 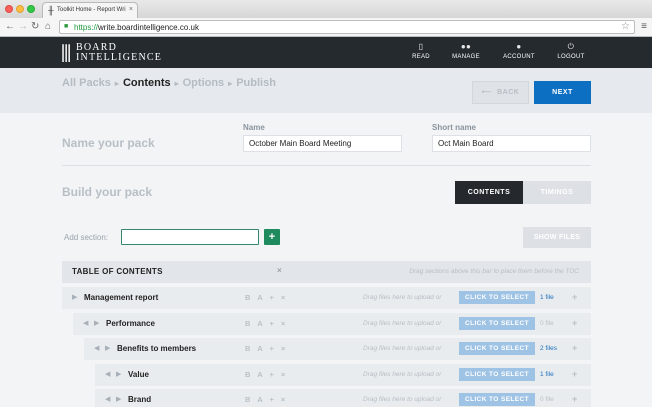 I want to click on back-button: ⟵ BACK, so click(x=500, y=92).